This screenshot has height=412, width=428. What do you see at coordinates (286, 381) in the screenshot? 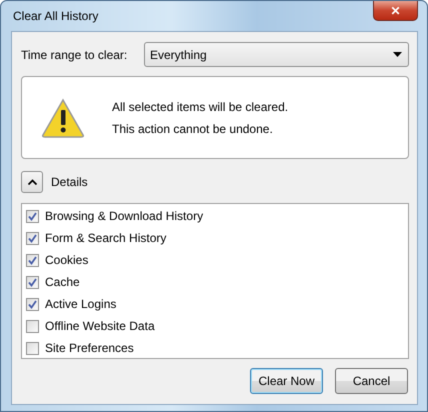
I see `clear-now-button: Clear Now` at bounding box center [286, 381].